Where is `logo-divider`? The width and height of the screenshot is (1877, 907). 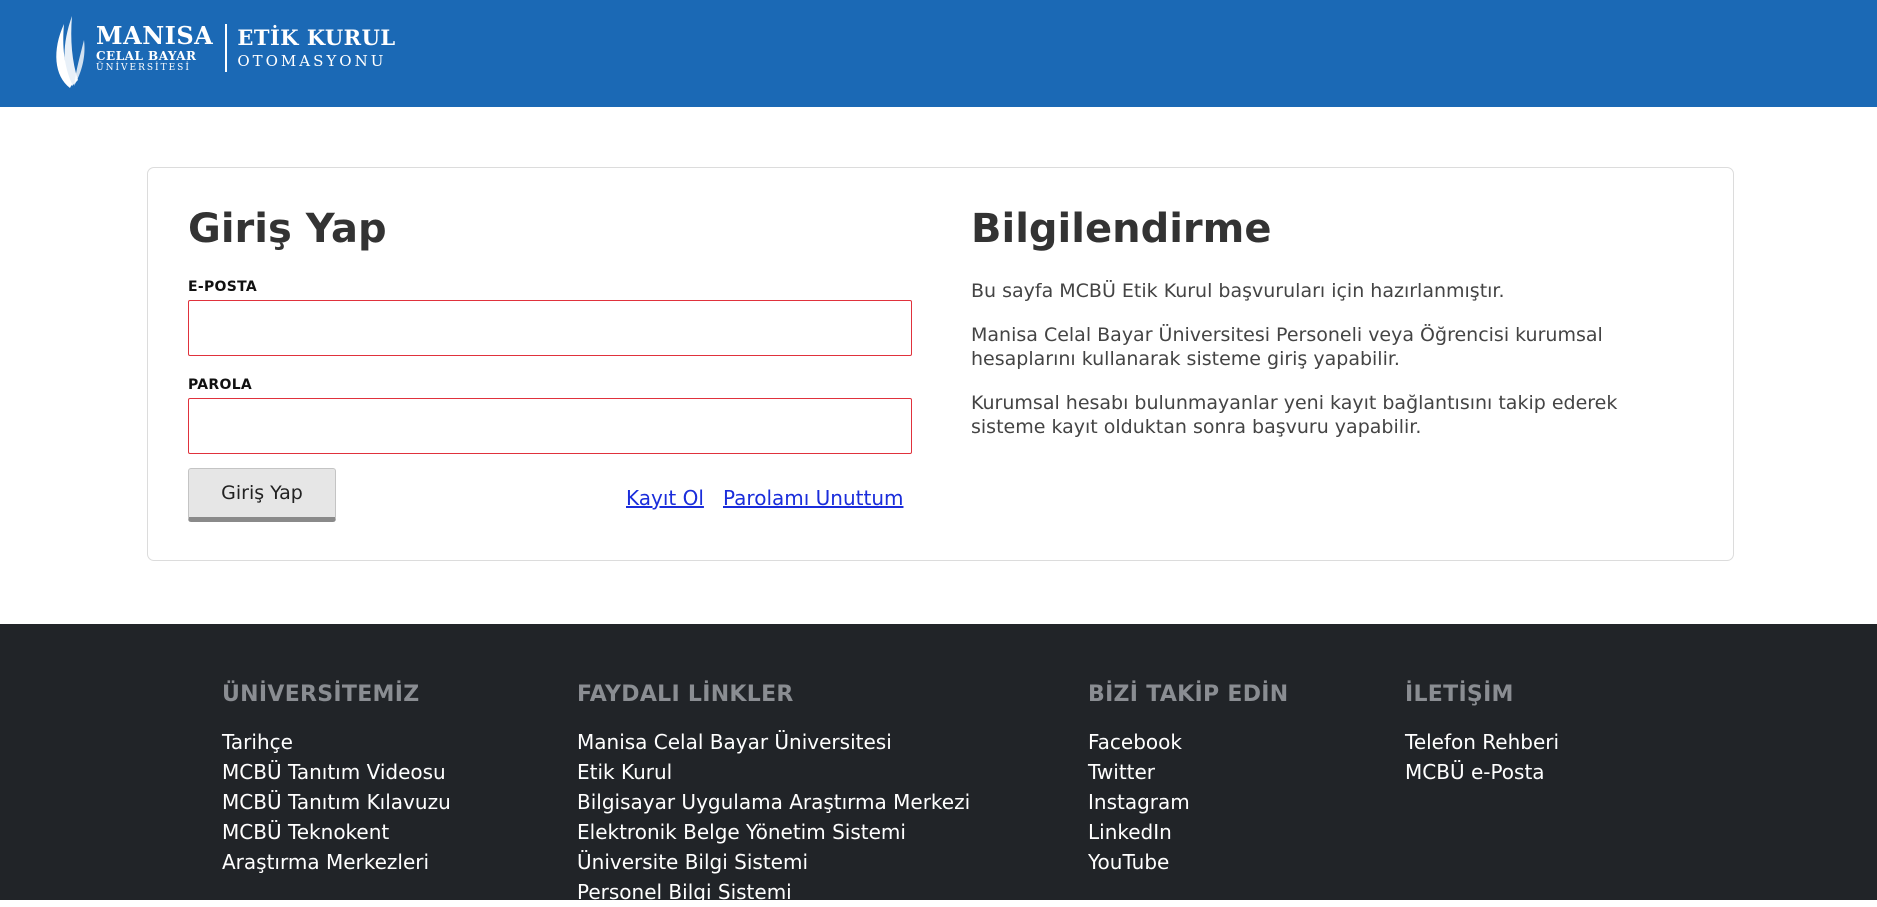
logo-divider is located at coordinates (226, 48).